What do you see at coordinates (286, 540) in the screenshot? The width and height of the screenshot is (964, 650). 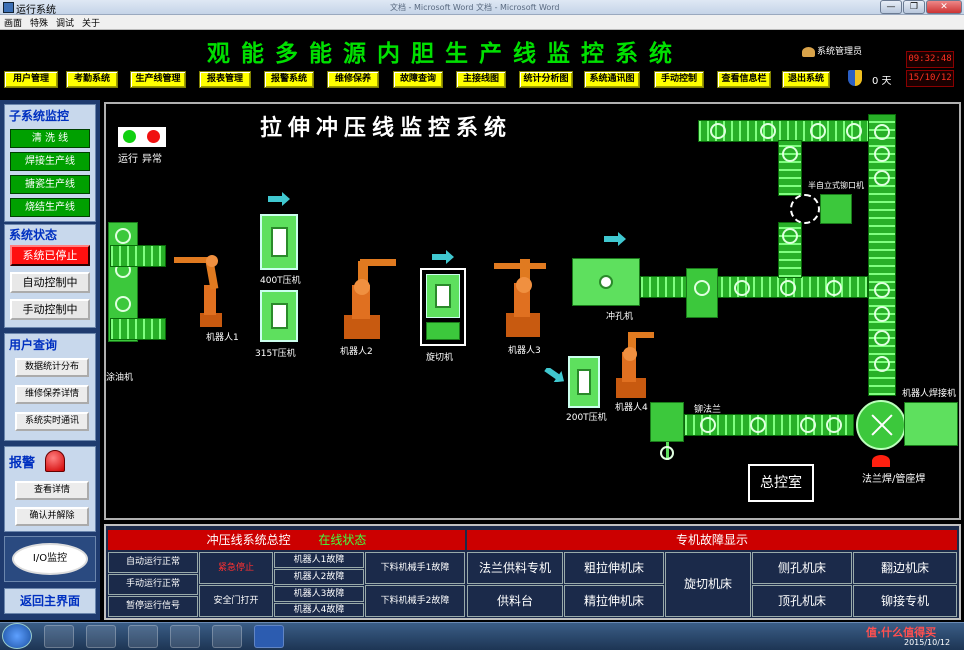 I see `line-control-header: 冲压线系统总控 在线状态` at bounding box center [286, 540].